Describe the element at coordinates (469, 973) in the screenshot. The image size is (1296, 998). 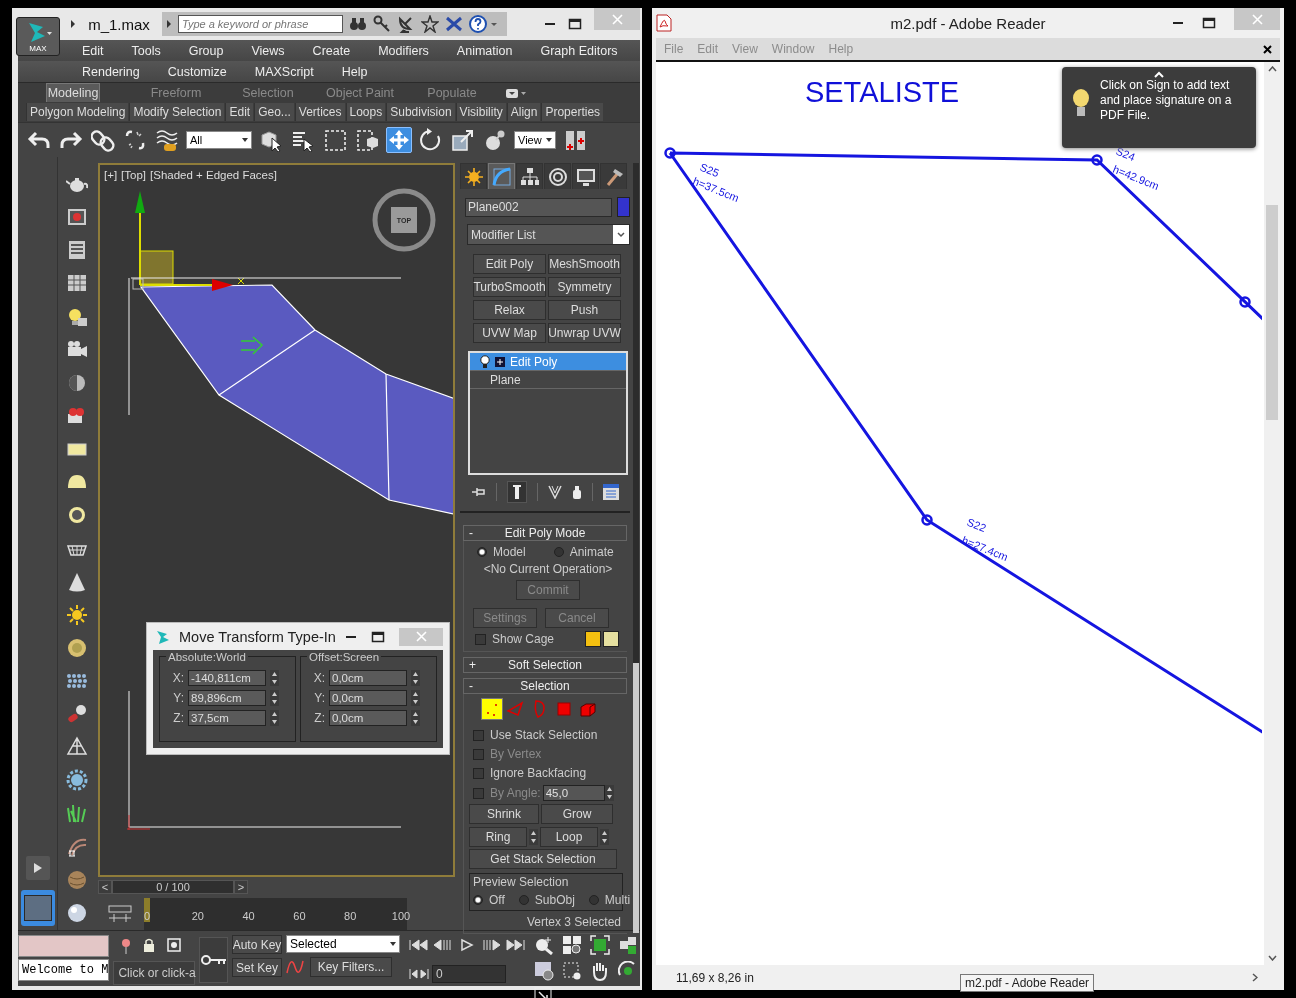
I see `frame-field: 0` at that location.